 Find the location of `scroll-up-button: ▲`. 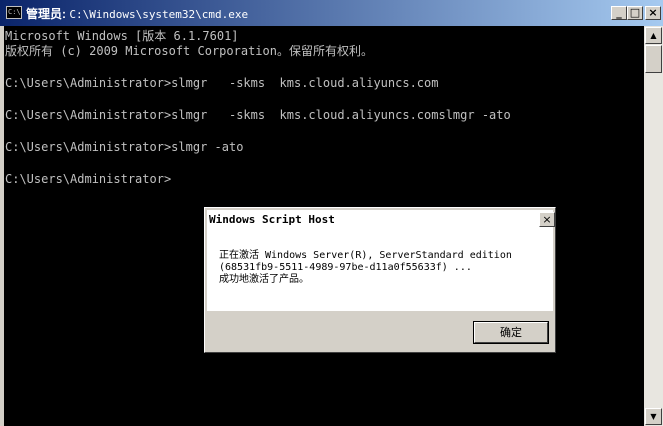

scroll-up-button: ▲ is located at coordinates (653, 35).